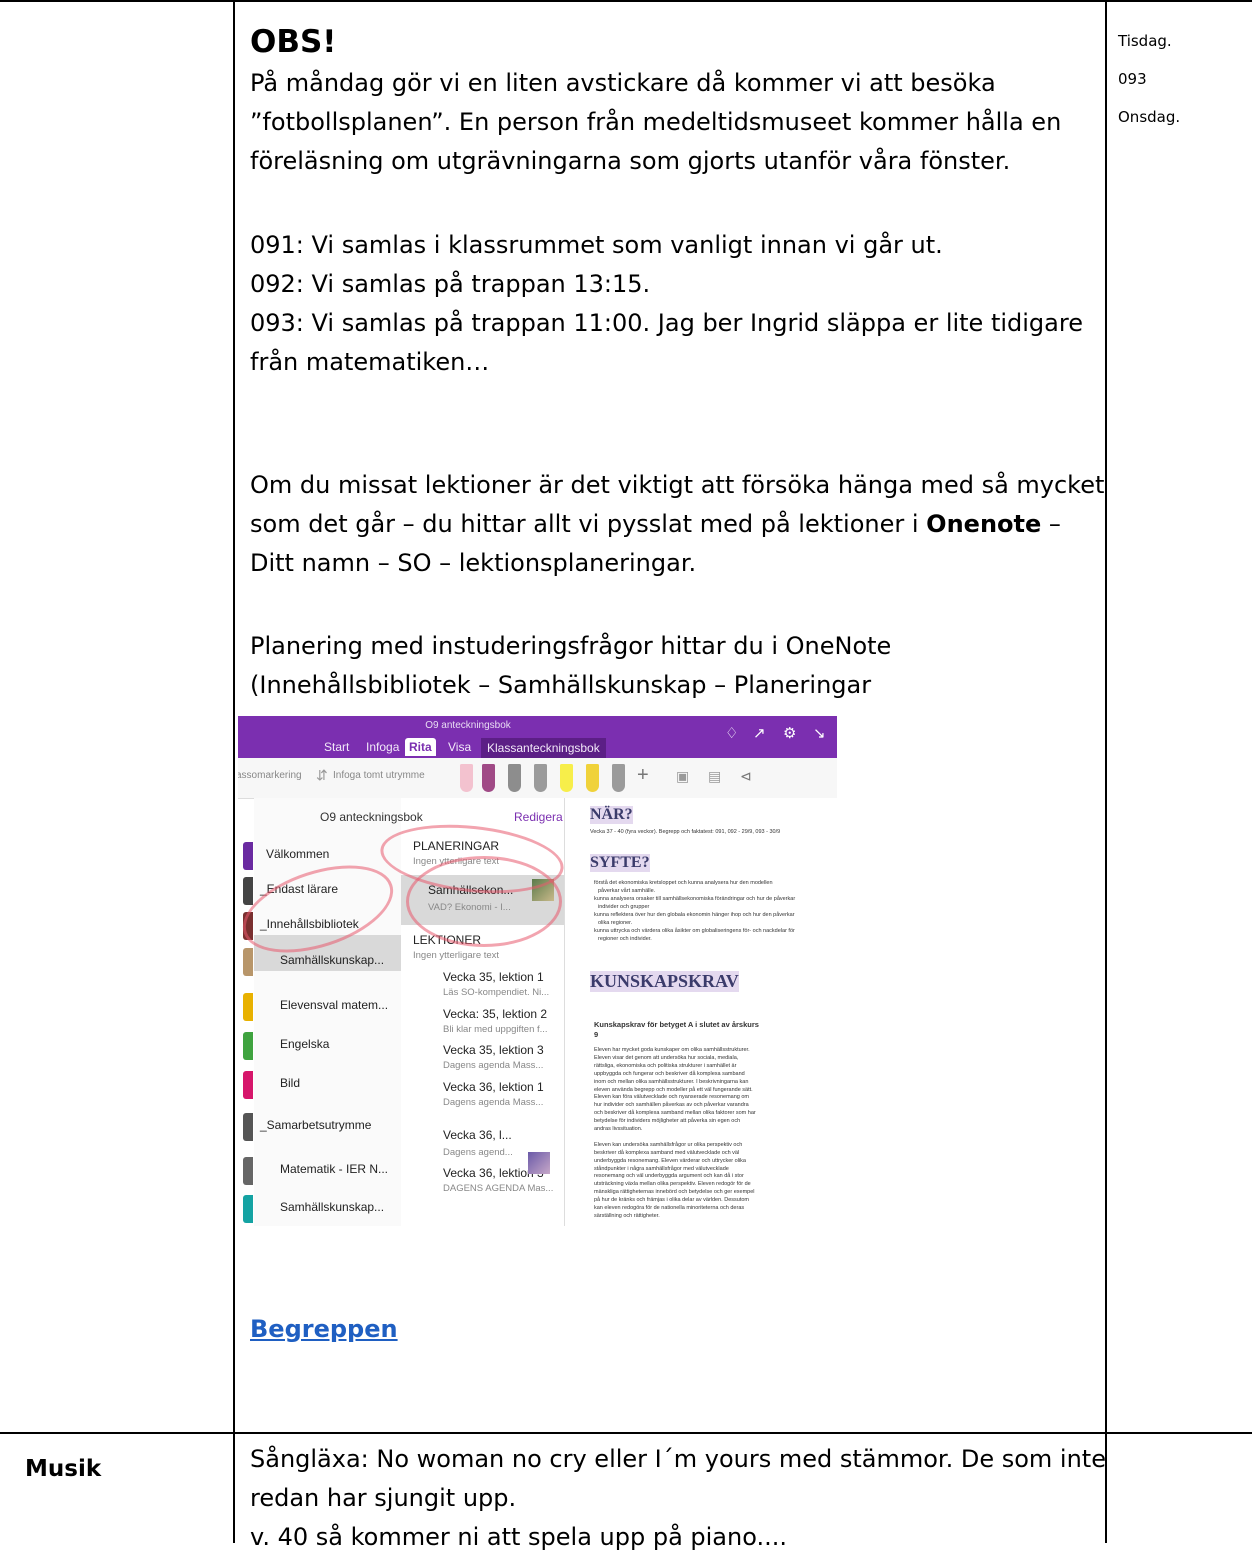 The image size is (1252, 1556). Describe the element at coordinates (379, 775) in the screenshot. I see `toolbar-insert-space: Infoga tomt utrymme` at that location.